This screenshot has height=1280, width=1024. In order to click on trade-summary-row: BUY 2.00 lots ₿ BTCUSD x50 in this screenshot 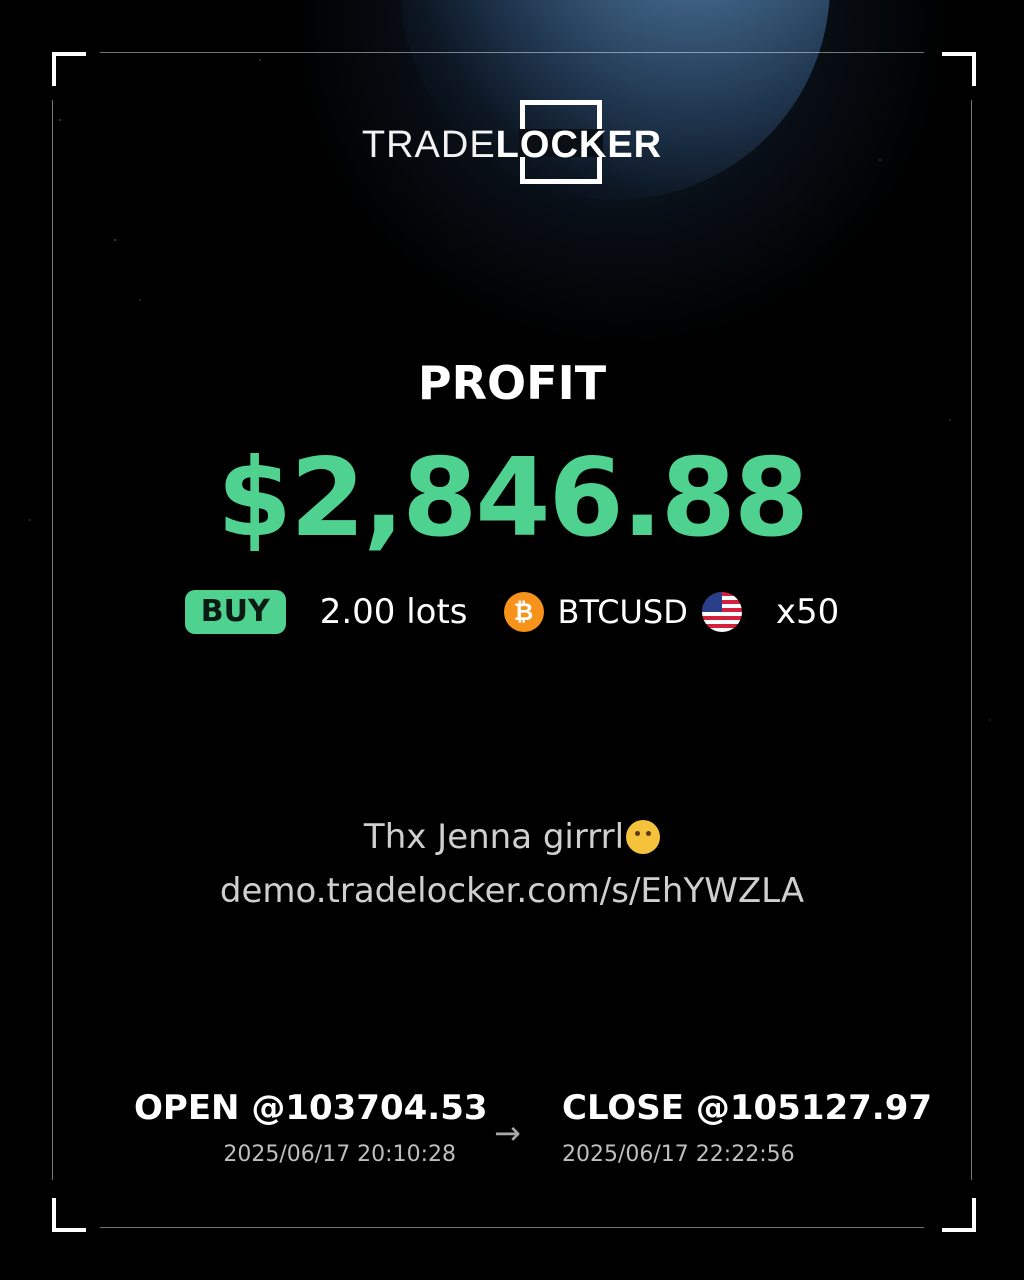, I will do `click(512, 612)`.